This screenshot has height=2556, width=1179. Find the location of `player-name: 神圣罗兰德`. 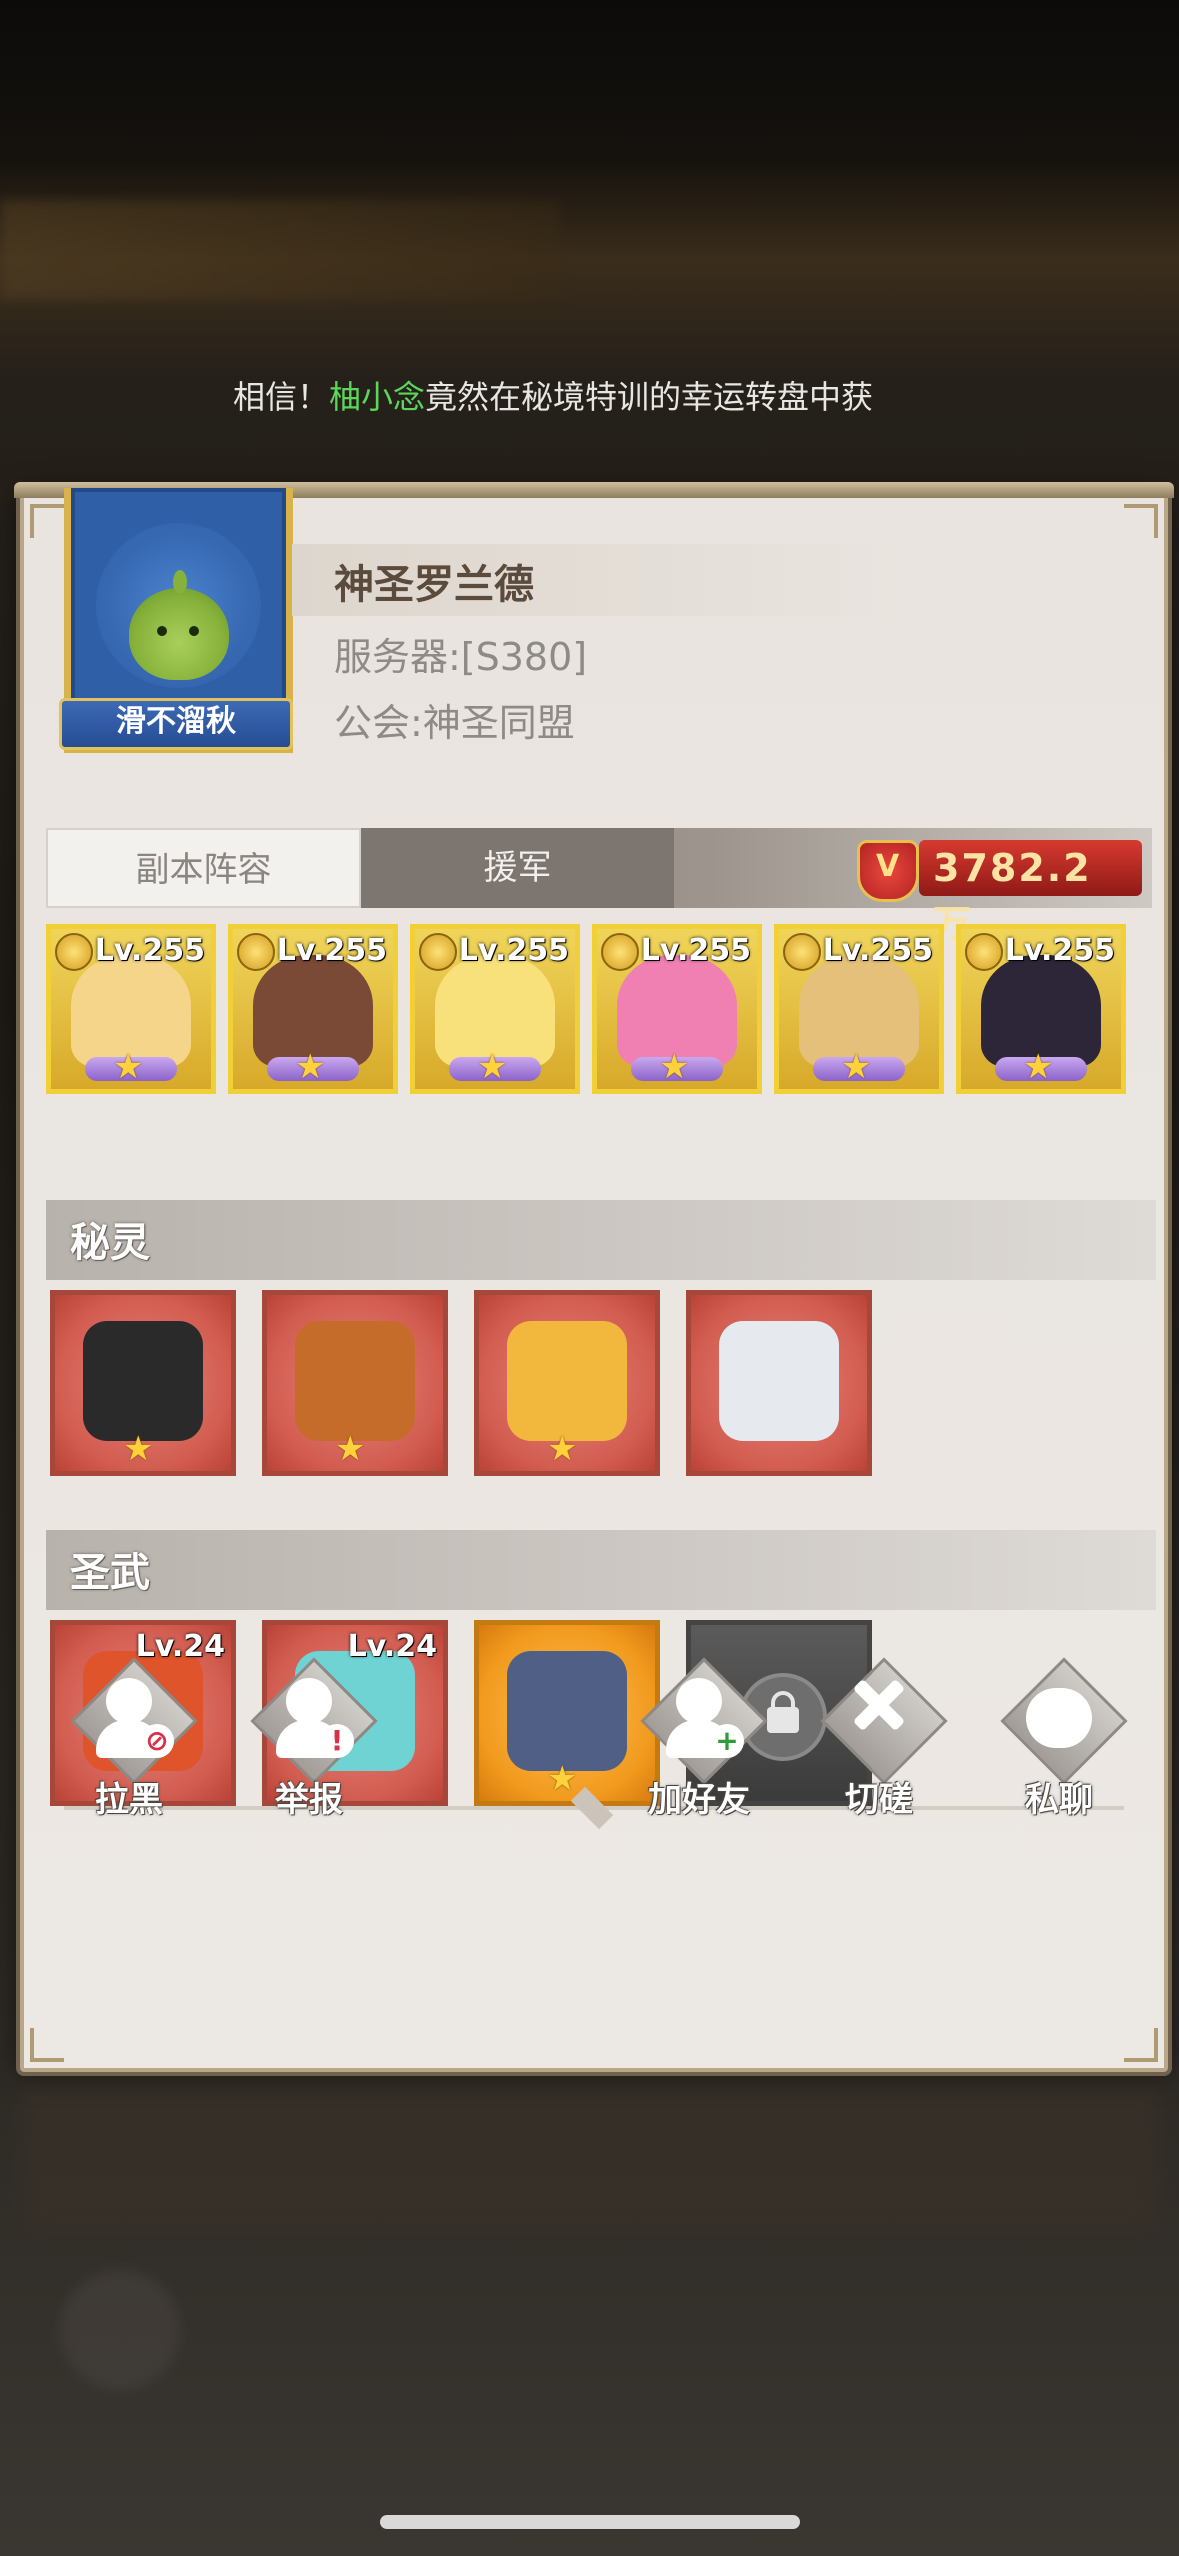

player-name: 神圣罗兰德 is located at coordinates (434, 585).